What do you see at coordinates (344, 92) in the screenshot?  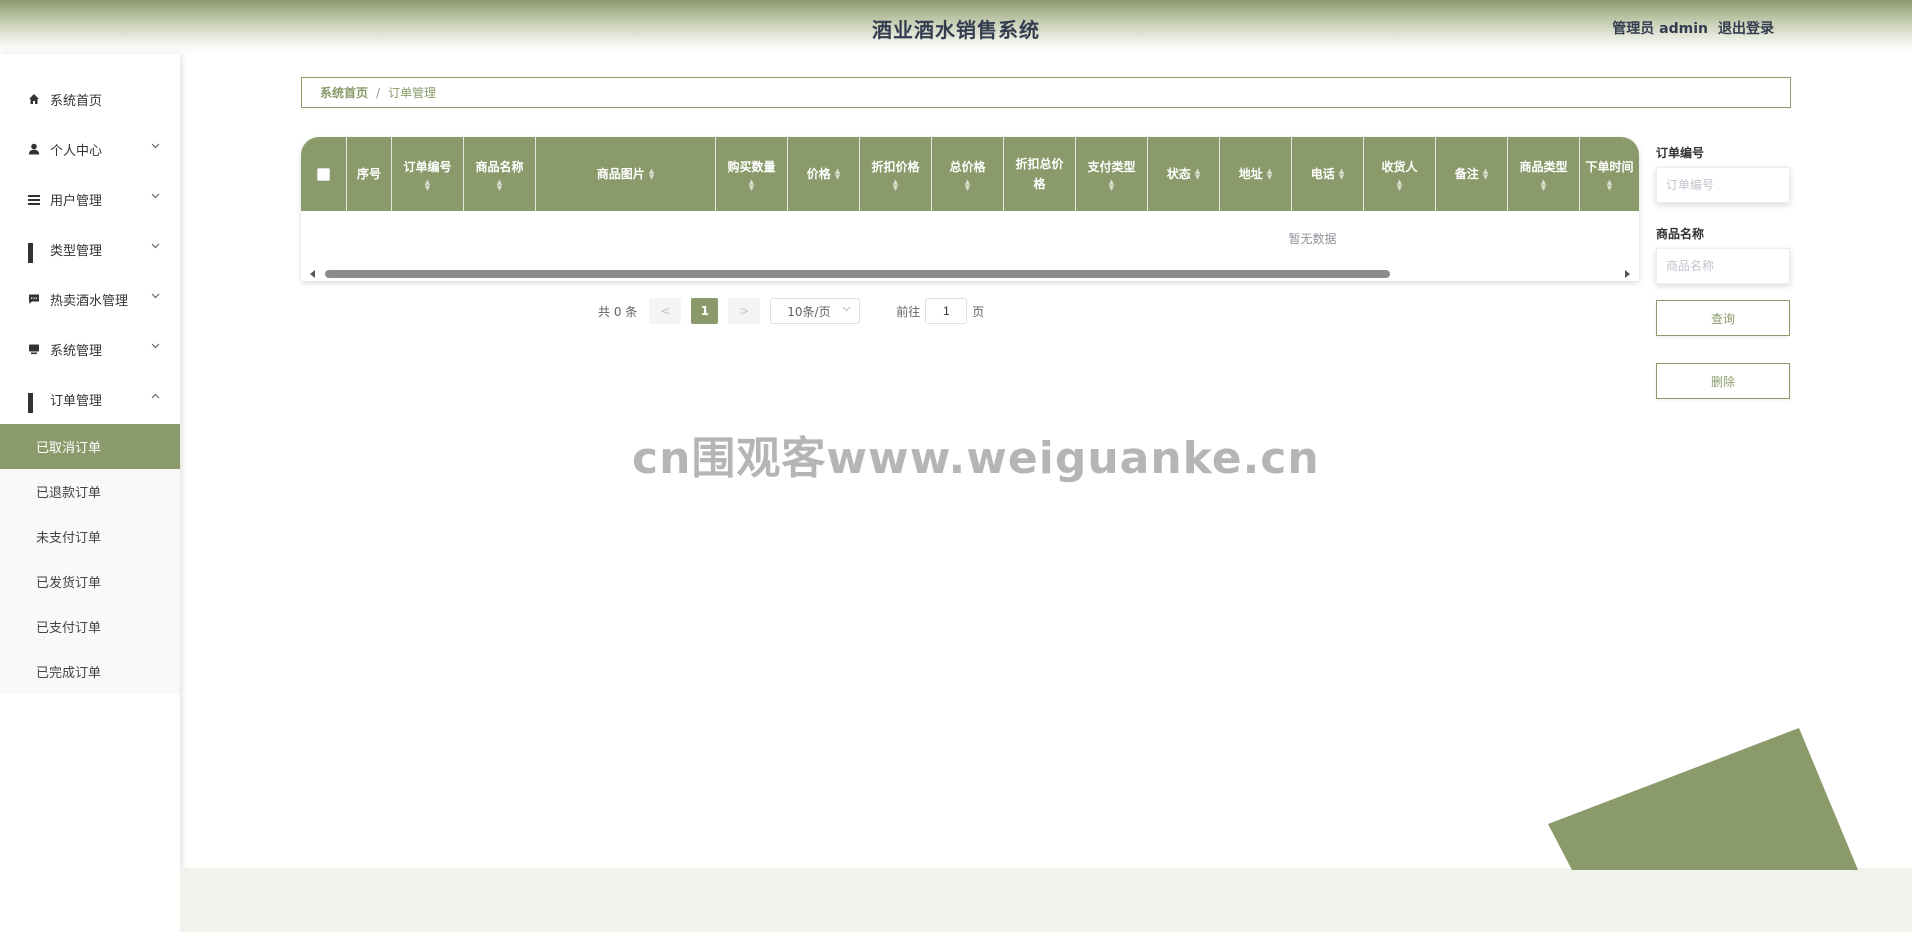 I see `breadcrumb-home-link: 系统首页` at bounding box center [344, 92].